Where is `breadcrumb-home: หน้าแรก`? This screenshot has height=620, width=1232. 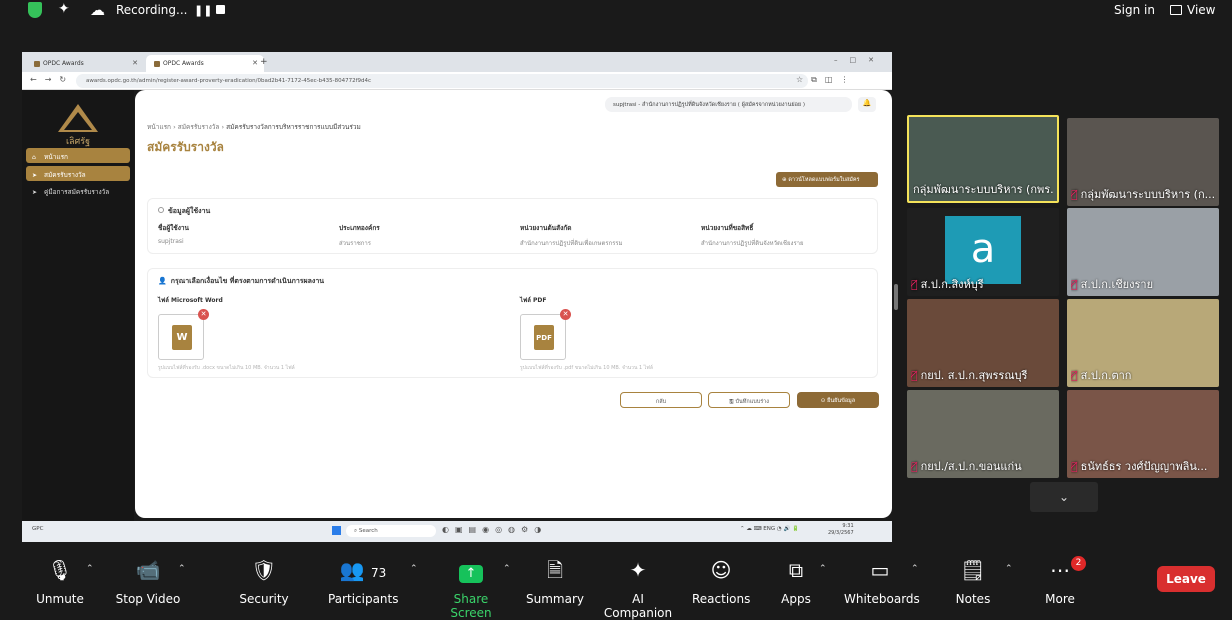 breadcrumb-home: หน้าแรก is located at coordinates (159, 127).